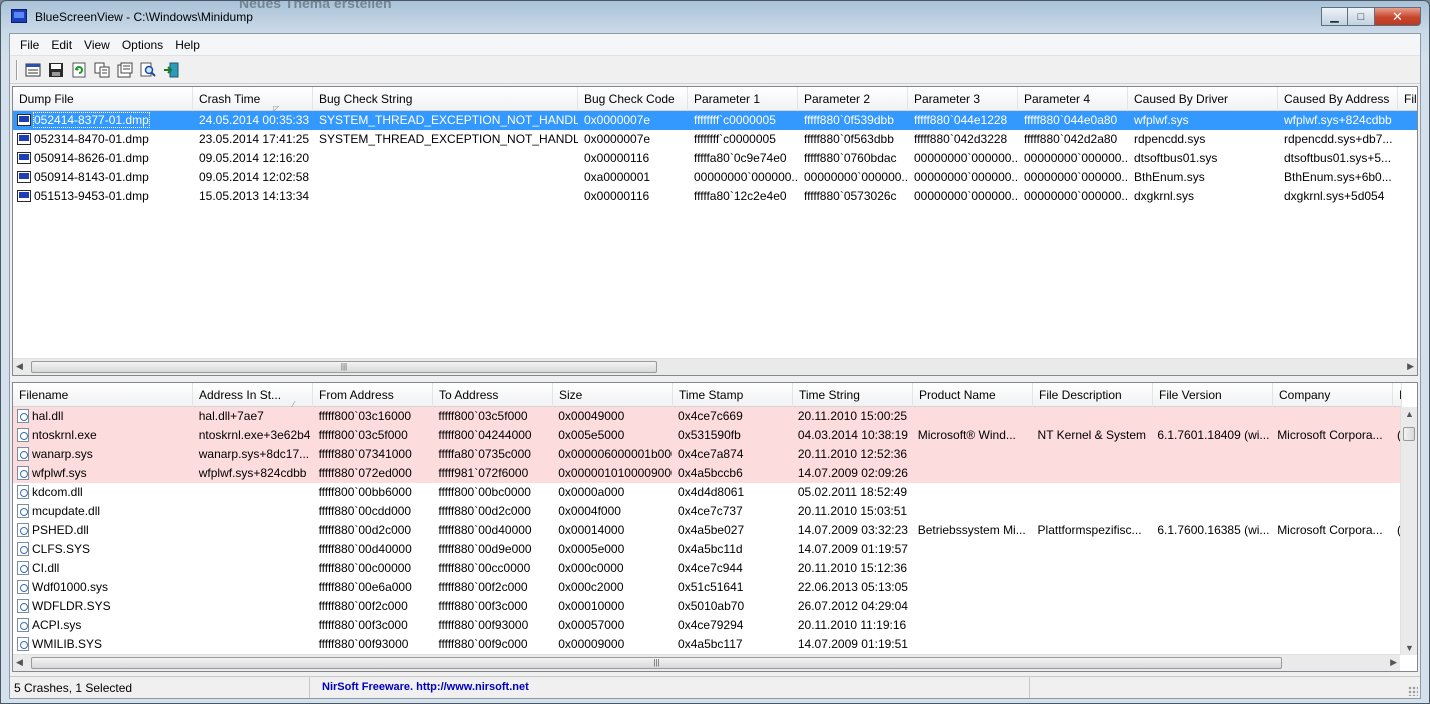  I want to click on nirsoft-link: NirSoft Freeware. http://www.nirsoft.net, so click(670, 687).